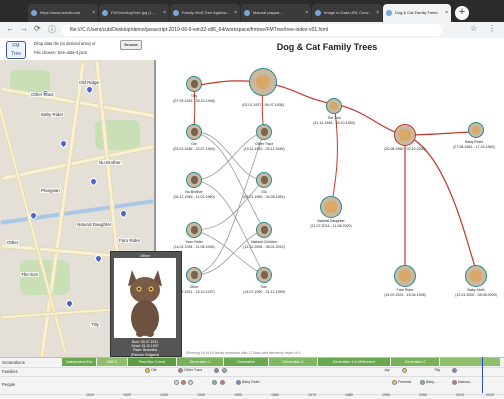 This screenshot has height=399, width=504. What do you see at coordinates (79, 362) in the screenshot?
I see `generation-segment: Independent Era` at bounding box center [79, 362].